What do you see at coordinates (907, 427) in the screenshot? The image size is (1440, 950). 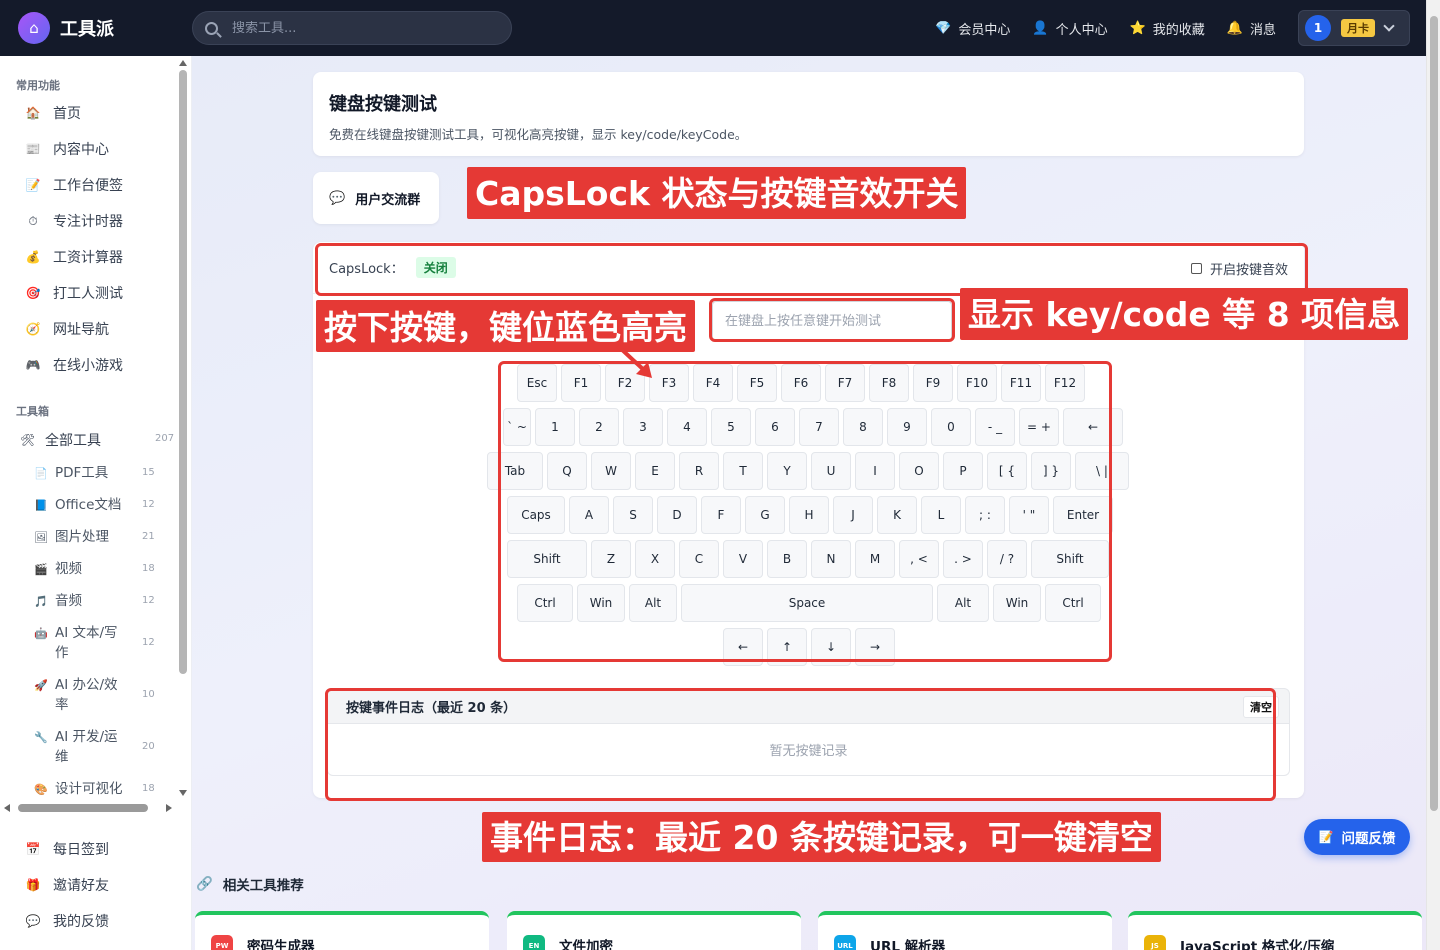 I see `key-1-9: 9` at bounding box center [907, 427].